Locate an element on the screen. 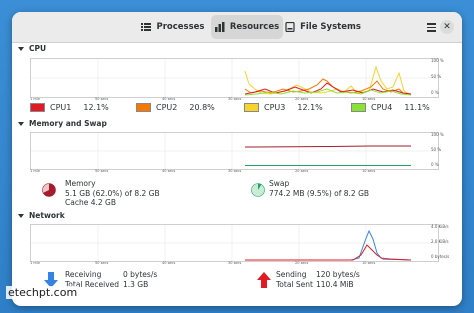 The width and height of the screenshot is (474, 313). cpu1-color-swatch is located at coordinates (37, 107).